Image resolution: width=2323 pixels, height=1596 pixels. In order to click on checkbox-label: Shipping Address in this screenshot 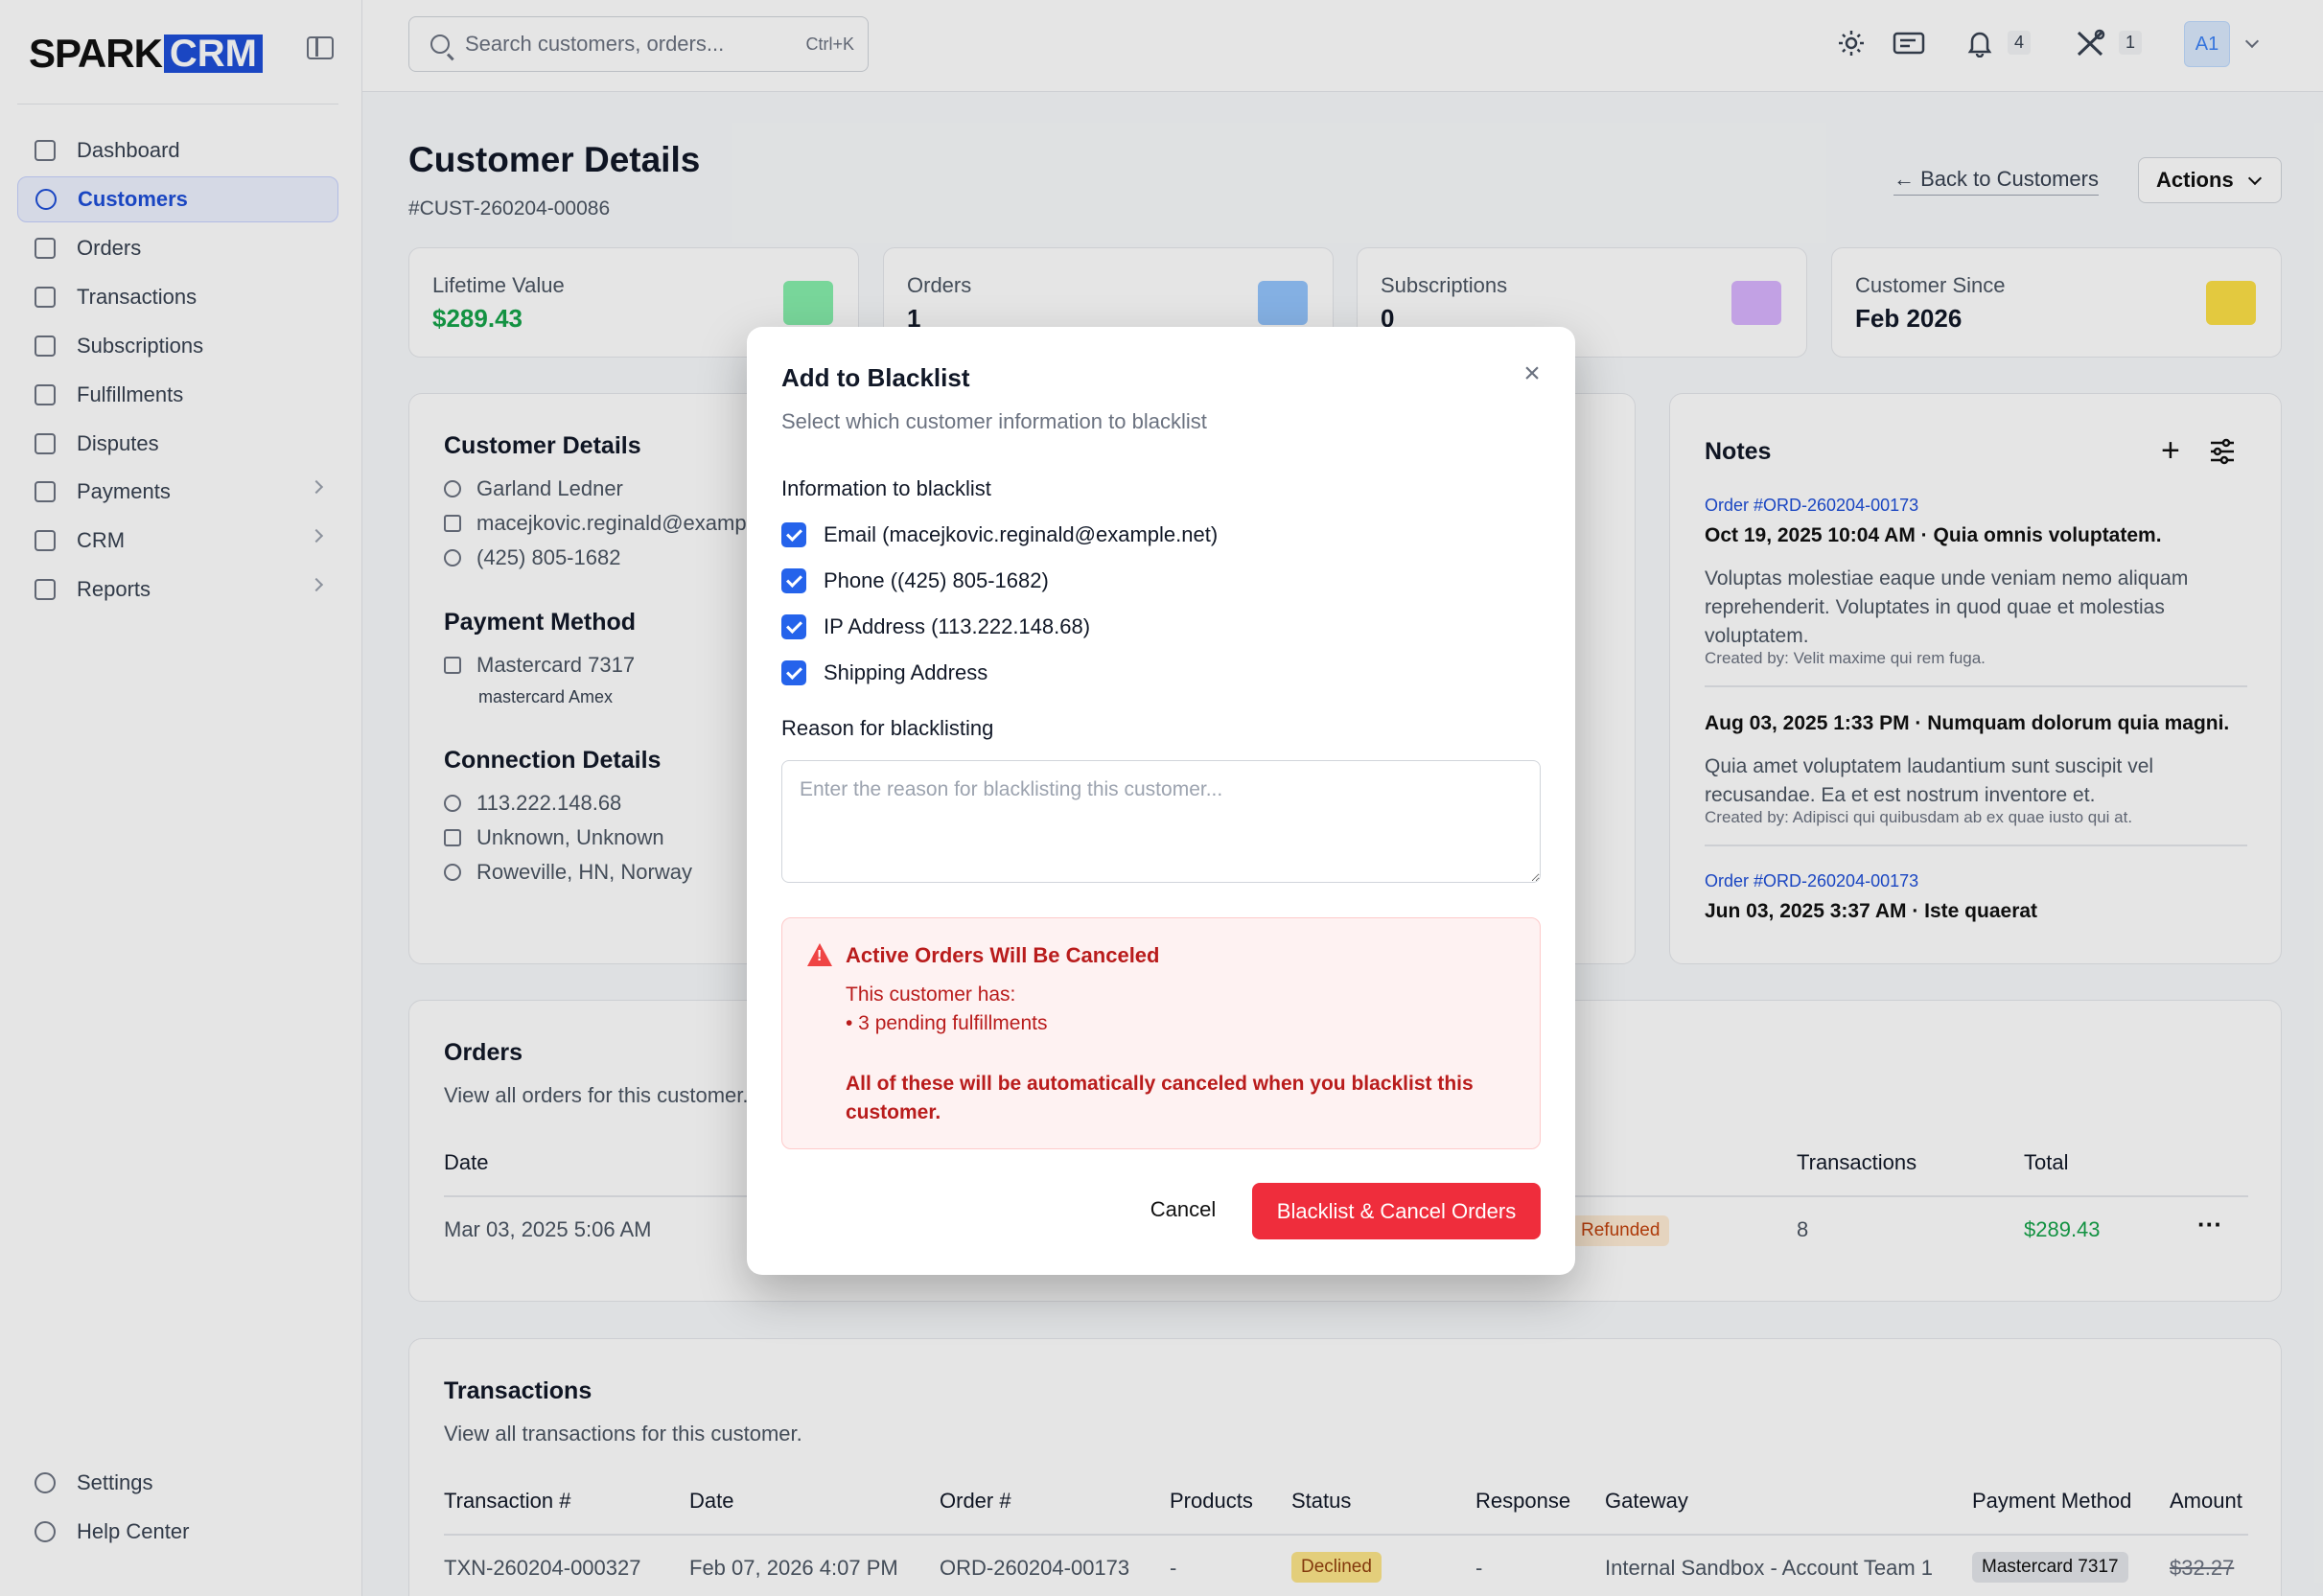, I will do `click(906, 672)`.